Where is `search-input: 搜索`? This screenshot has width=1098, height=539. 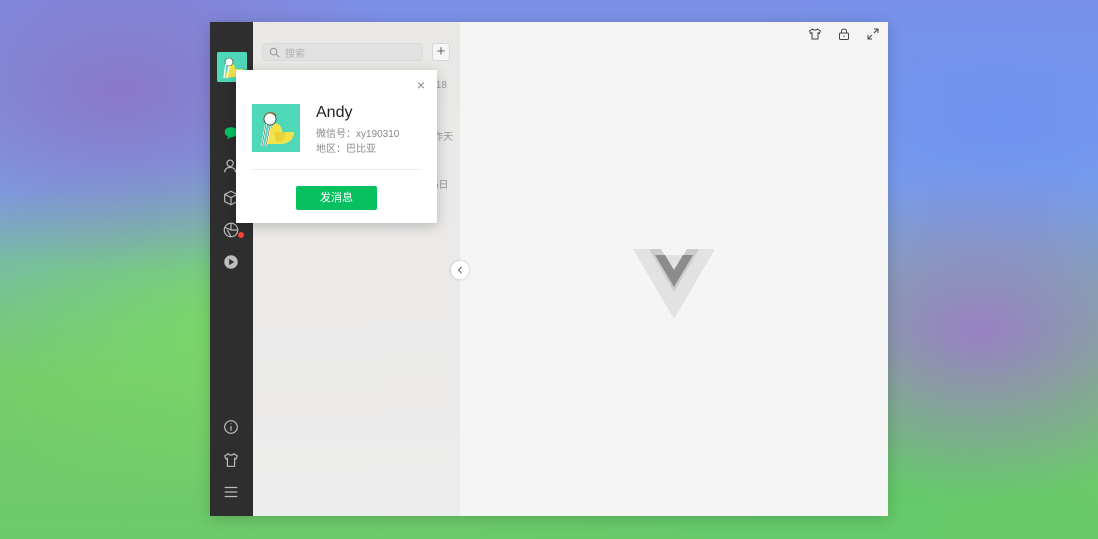 search-input: 搜索 is located at coordinates (342, 52).